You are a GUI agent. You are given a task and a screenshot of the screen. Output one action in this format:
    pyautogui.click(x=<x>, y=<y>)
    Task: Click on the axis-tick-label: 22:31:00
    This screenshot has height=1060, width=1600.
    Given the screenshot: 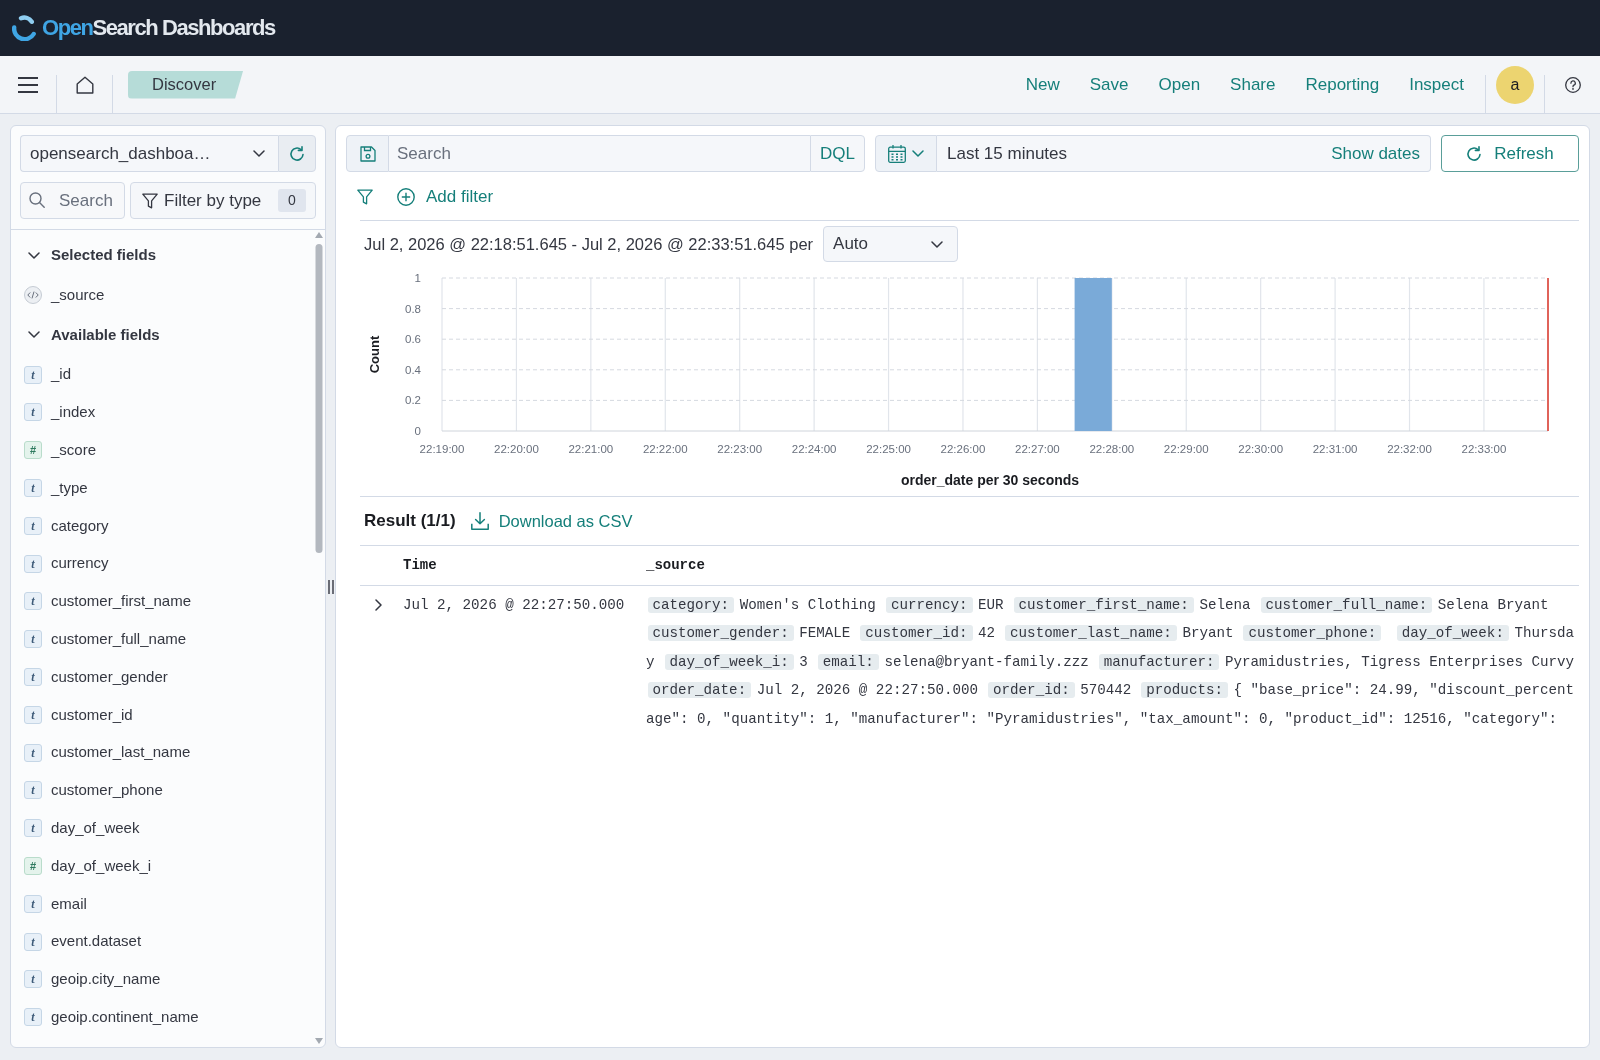 What is the action you would take?
    pyautogui.click(x=1335, y=449)
    